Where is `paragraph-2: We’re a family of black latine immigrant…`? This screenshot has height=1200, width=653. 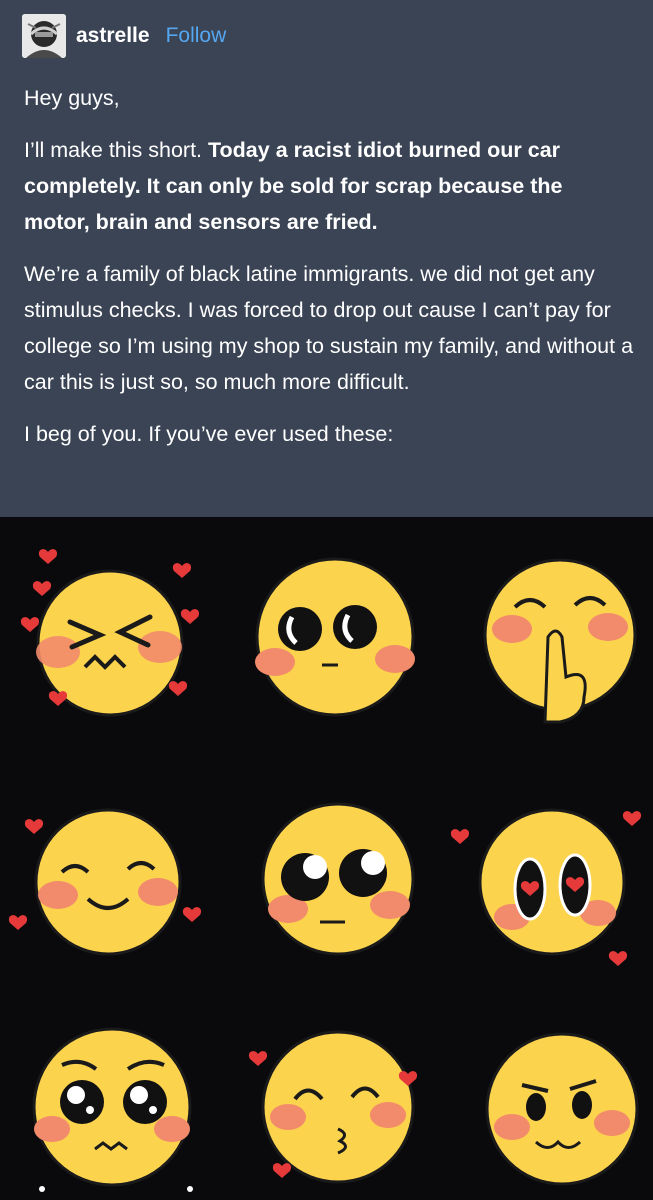 paragraph-2: We’re a family of black latine immigrant… is located at coordinates (329, 328).